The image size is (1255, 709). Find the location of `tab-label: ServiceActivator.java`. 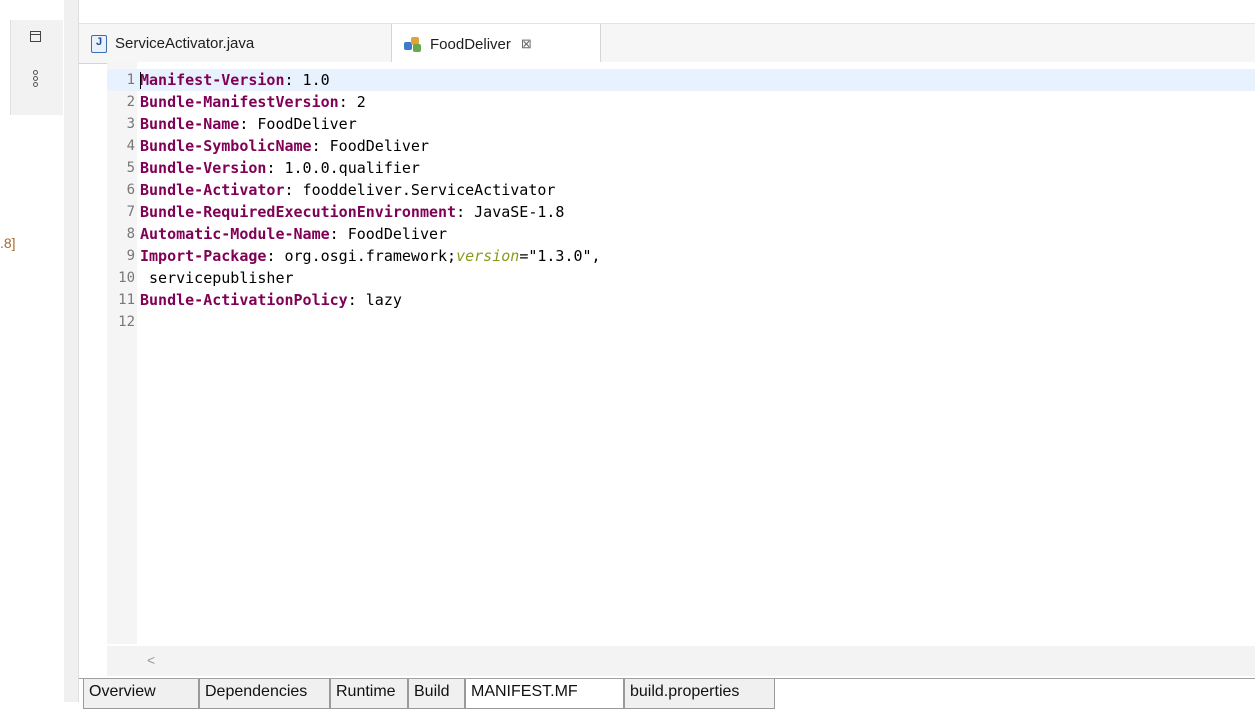

tab-label: ServiceActivator.java is located at coordinates (185, 43).